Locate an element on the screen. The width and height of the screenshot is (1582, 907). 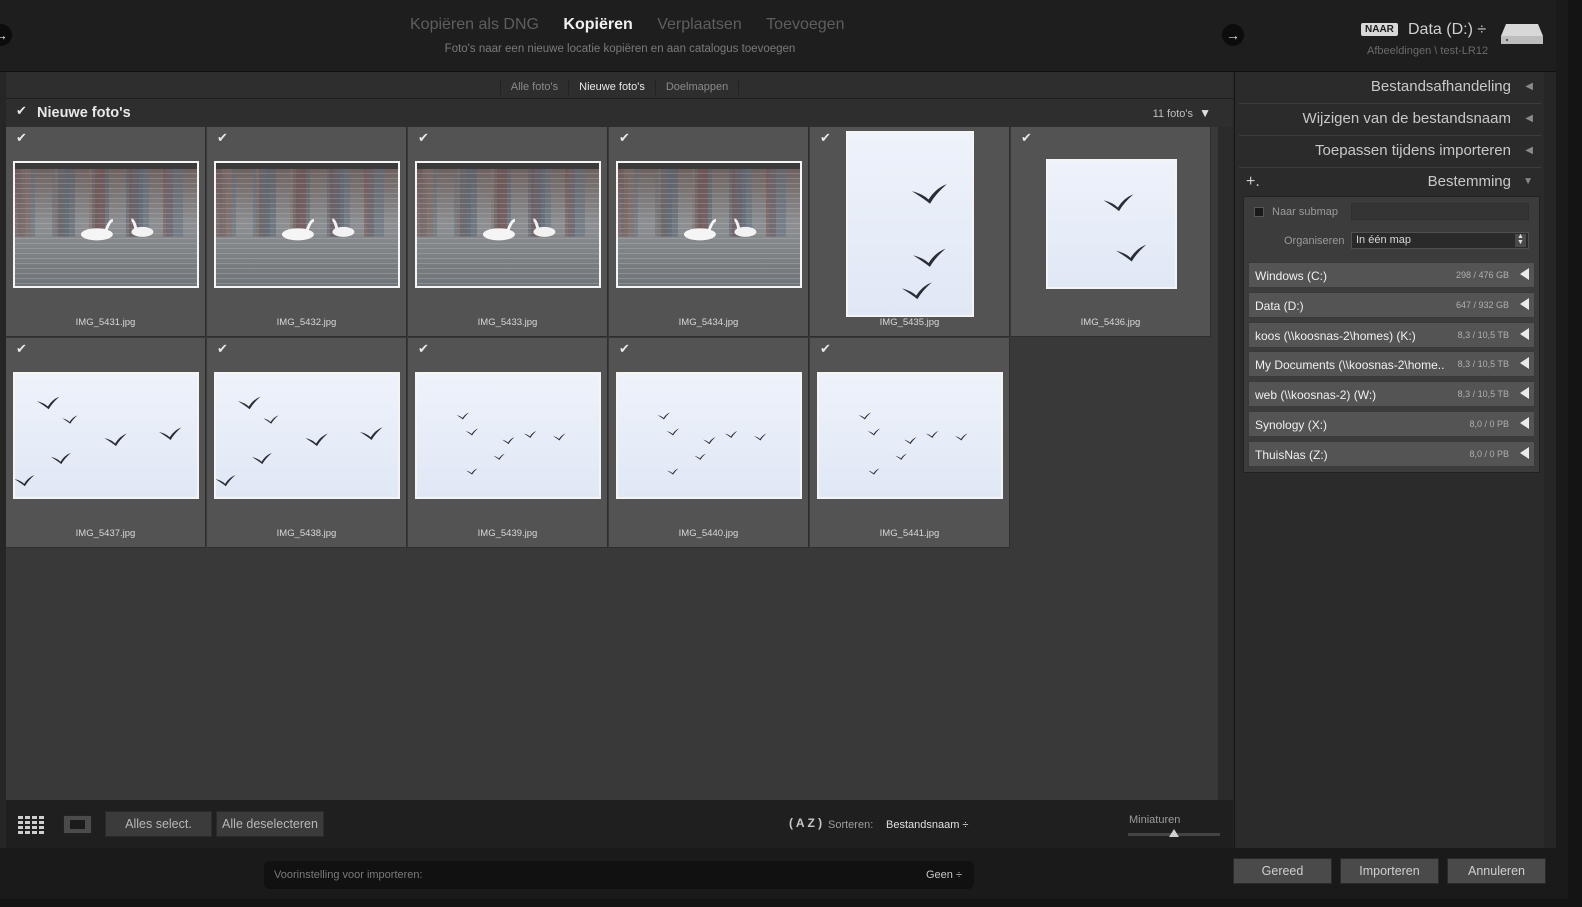
photo-thumbnail-cell: ✔ IMG_5434.jpg is located at coordinates (709, 232).